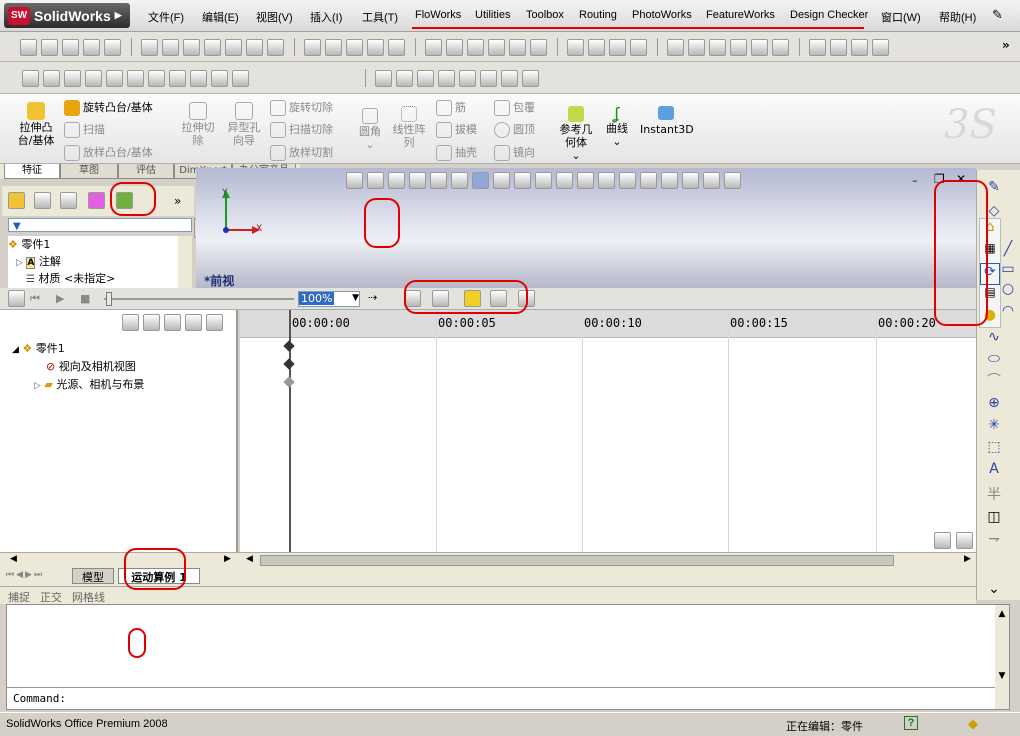 This screenshot has height=736, width=1020. What do you see at coordinates (16, 298) in the screenshot?
I see `calculate-icon` at bounding box center [16, 298].